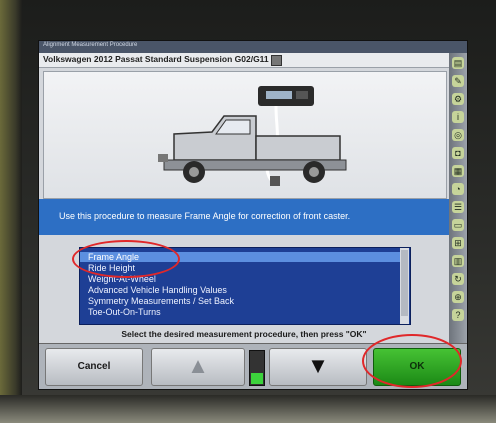 Image resolution: width=496 pixels, height=423 pixels. I want to click on scroll-down-button: ▼, so click(318, 367).